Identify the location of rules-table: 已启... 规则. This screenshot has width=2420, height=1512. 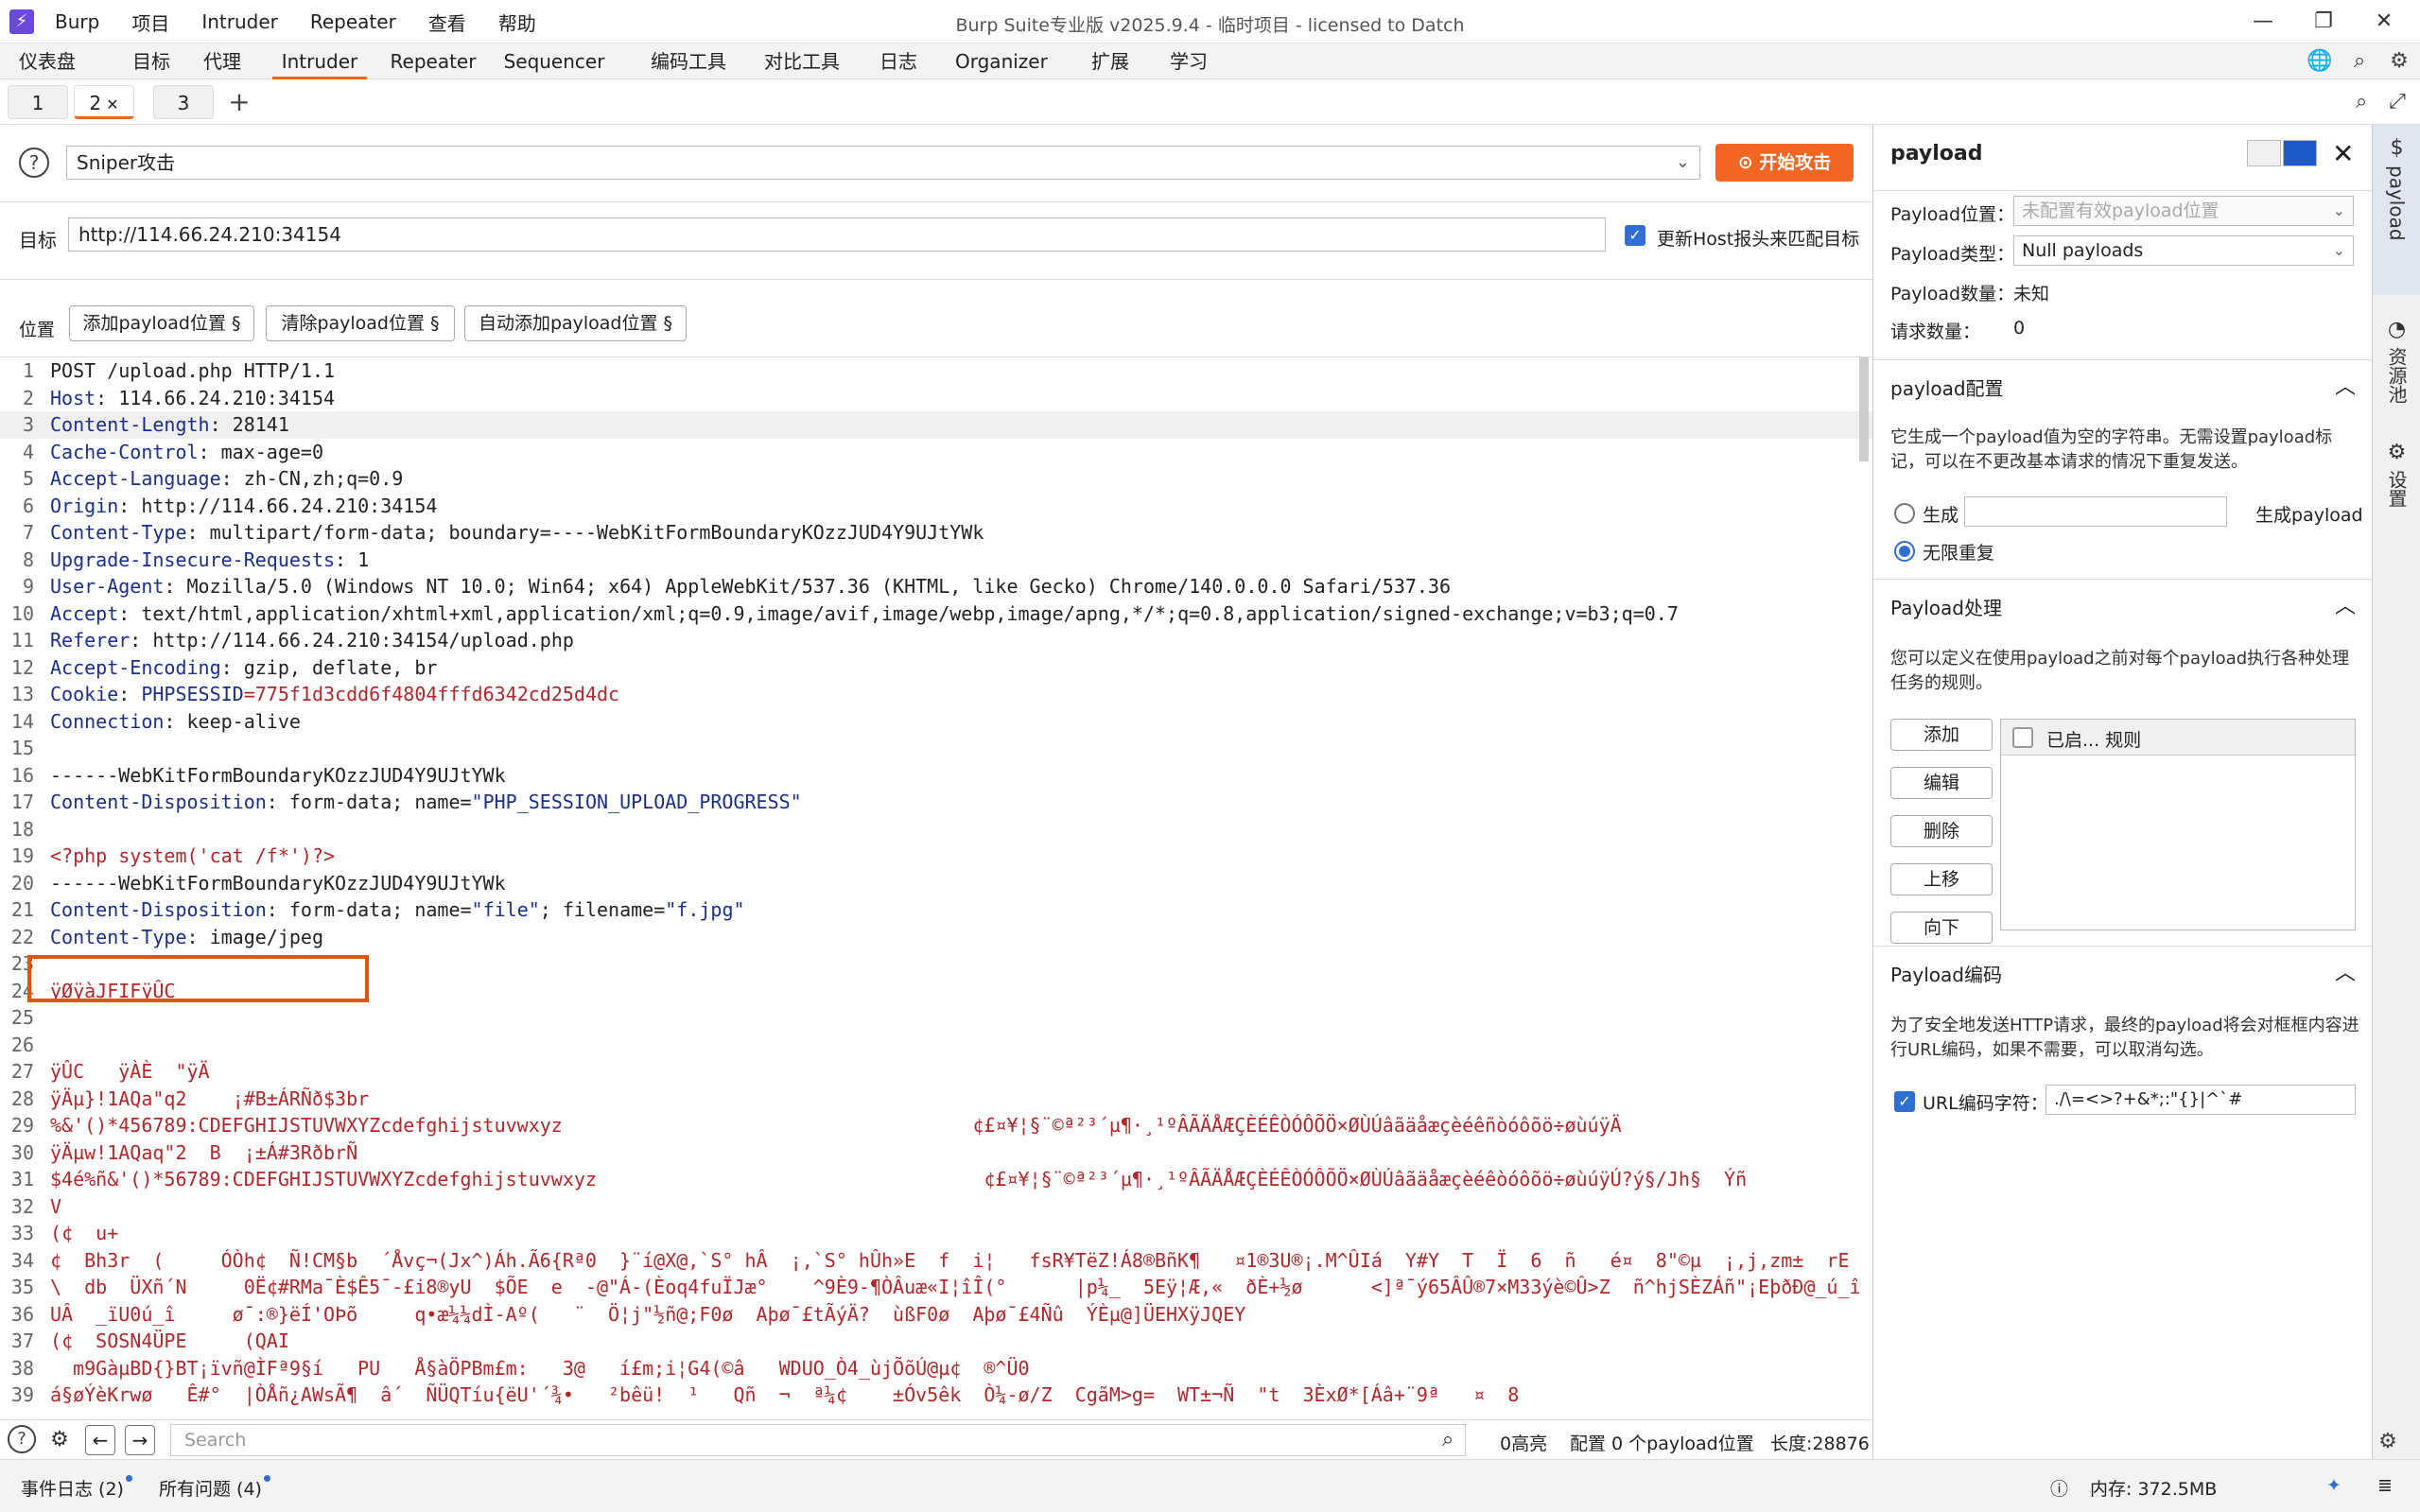
(2178, 825).